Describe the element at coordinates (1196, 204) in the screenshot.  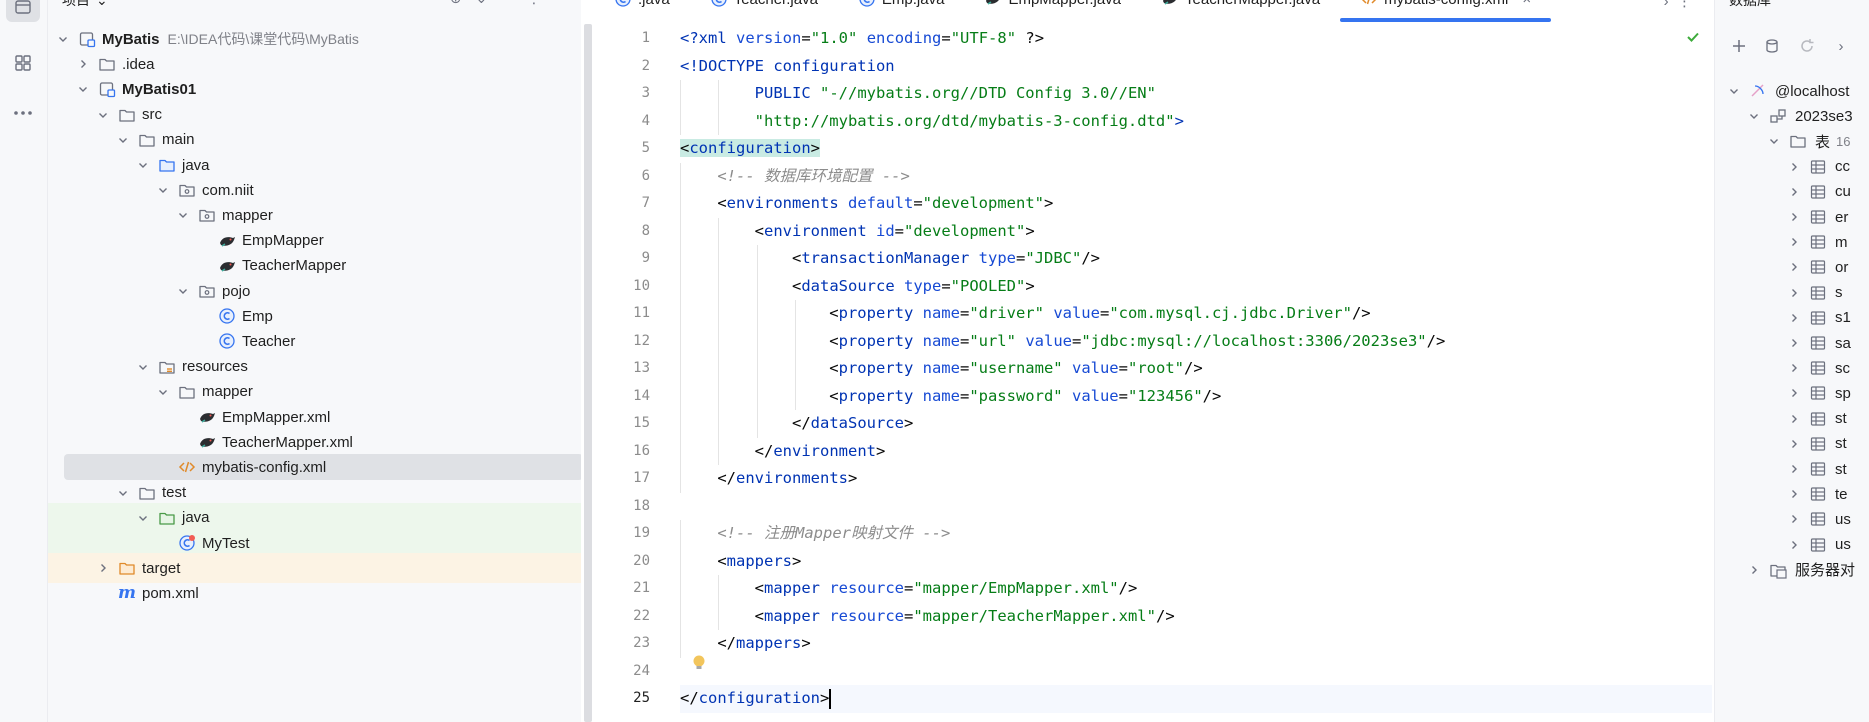
I see `code-line: <environments default="development">` at that location.